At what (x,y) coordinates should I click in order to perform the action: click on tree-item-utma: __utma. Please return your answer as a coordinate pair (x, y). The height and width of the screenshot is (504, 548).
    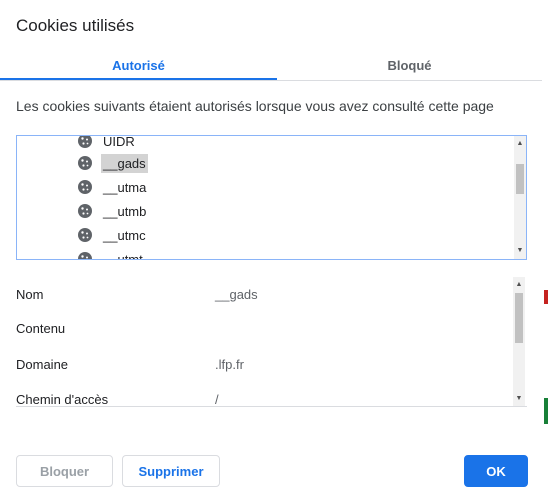
    Looking at the image, I should click on (112, 187).